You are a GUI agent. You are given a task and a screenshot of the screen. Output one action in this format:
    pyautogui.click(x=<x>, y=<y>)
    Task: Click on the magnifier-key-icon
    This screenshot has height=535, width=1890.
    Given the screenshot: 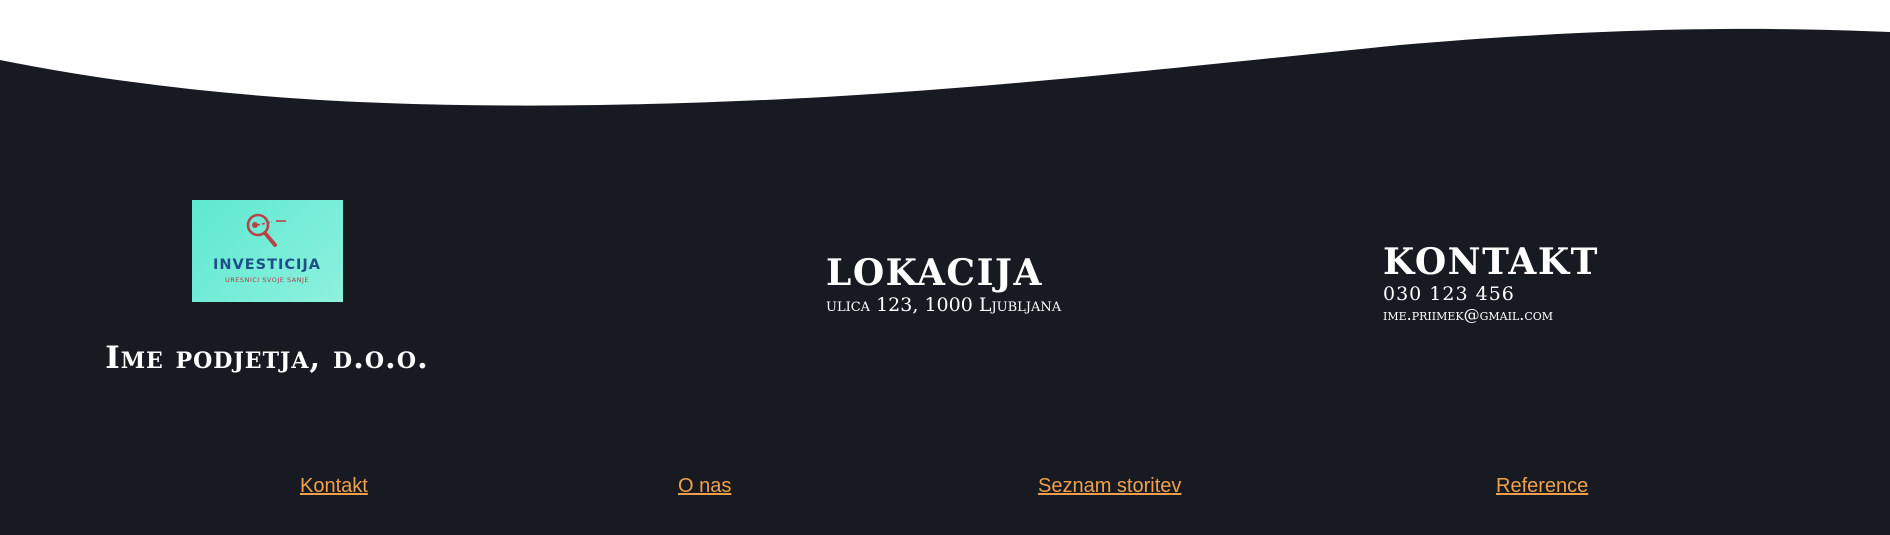 What is the action you would take?
    pyautogui.click(x=266, y=230)
    